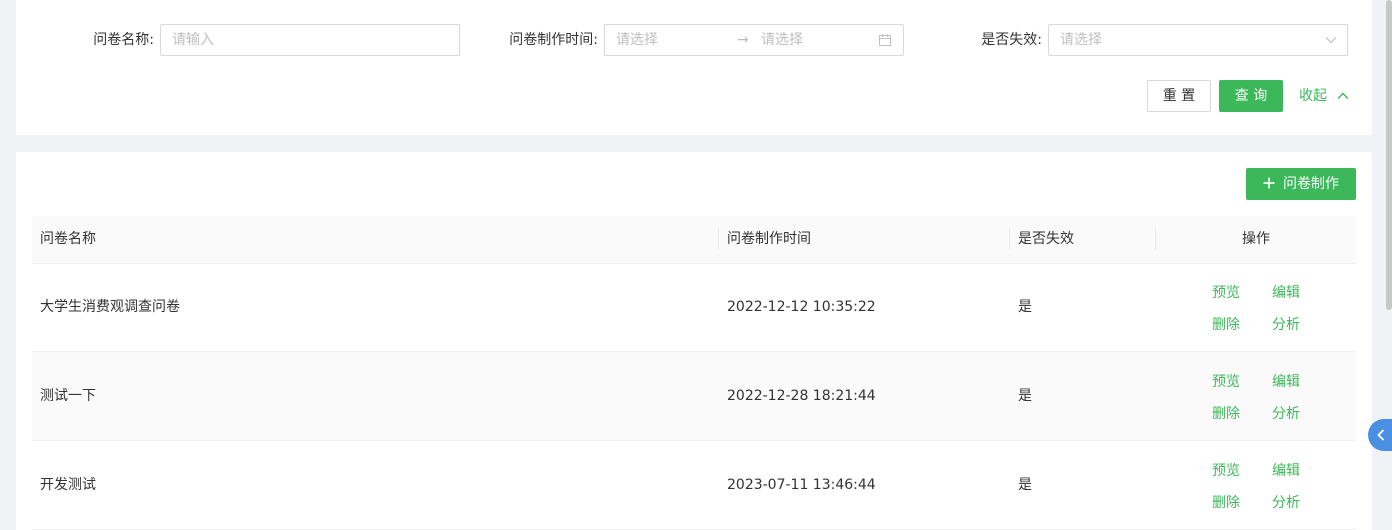 The height and width of the screenshot is (530, 1392). What do you see at coordinates (801, 396) in the screenshot?
I see `cell-time: 2022-12-28 18:21:44` at bounding box center [801, 396].